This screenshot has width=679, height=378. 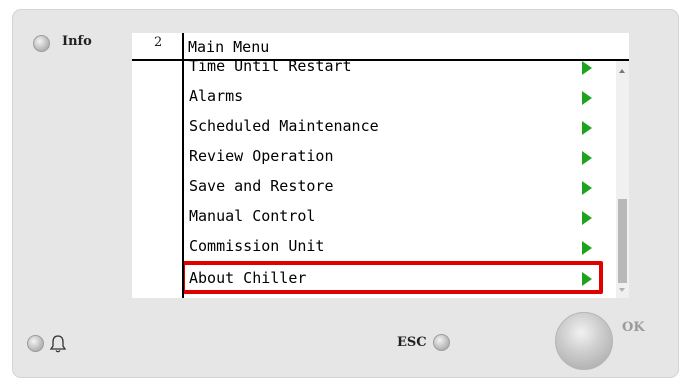 I want to click on menu-item-label: Save and Restore, so click(x=261, y=186).